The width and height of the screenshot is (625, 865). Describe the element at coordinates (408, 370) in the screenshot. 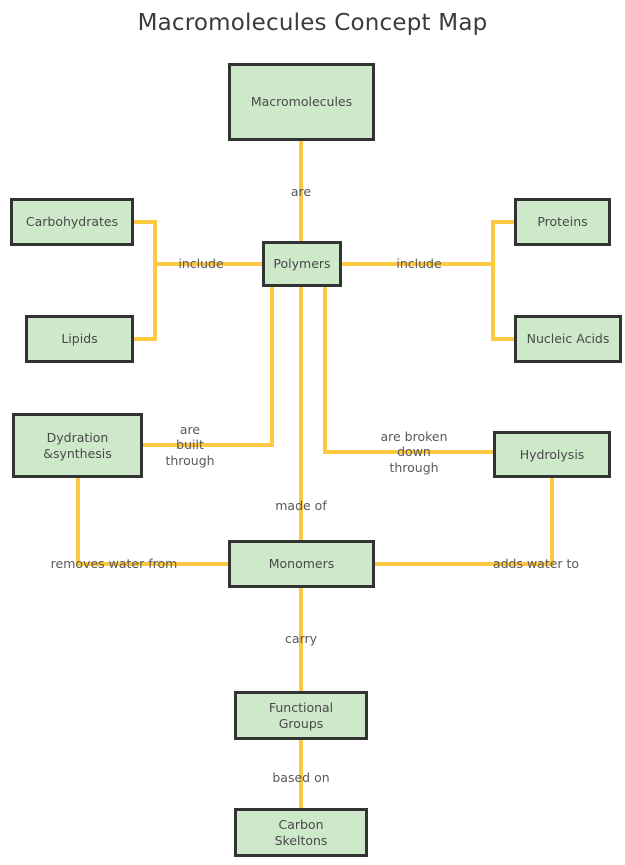

I see `edge-are-broken-down-through` at that location.